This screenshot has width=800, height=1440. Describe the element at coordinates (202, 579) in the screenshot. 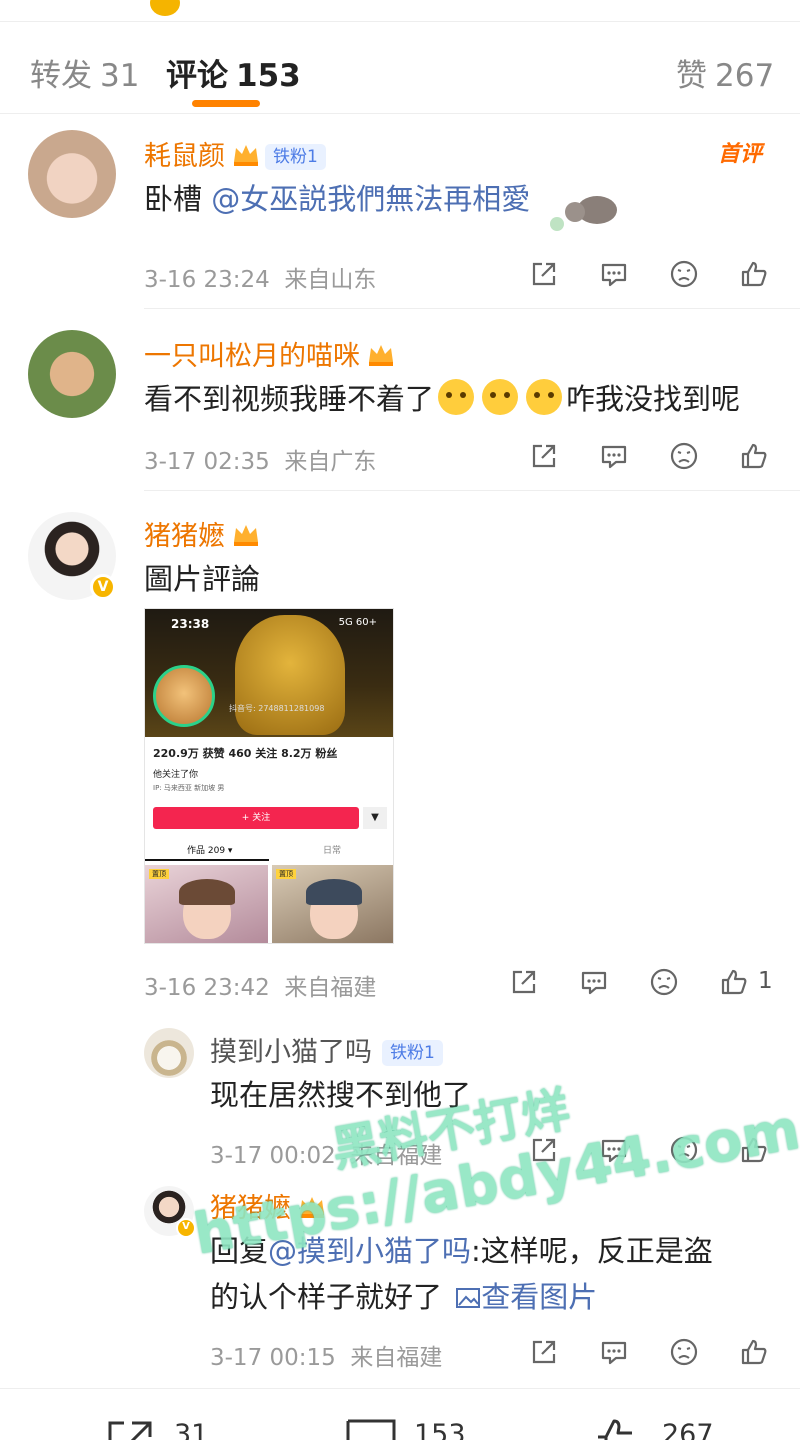

I see `comment-text: 圖片評論` at that location.